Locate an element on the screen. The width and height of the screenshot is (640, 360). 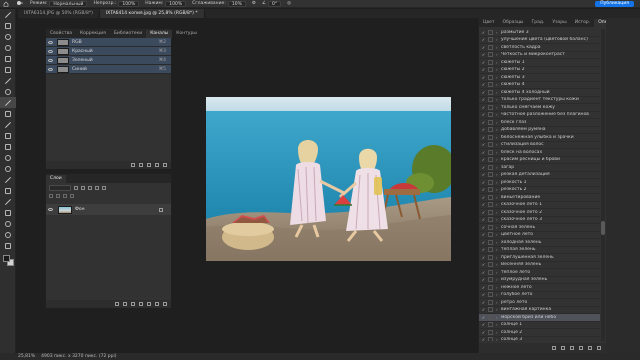
action-row: ✓ › добавляем румяна is located at coordinates (539, 130).